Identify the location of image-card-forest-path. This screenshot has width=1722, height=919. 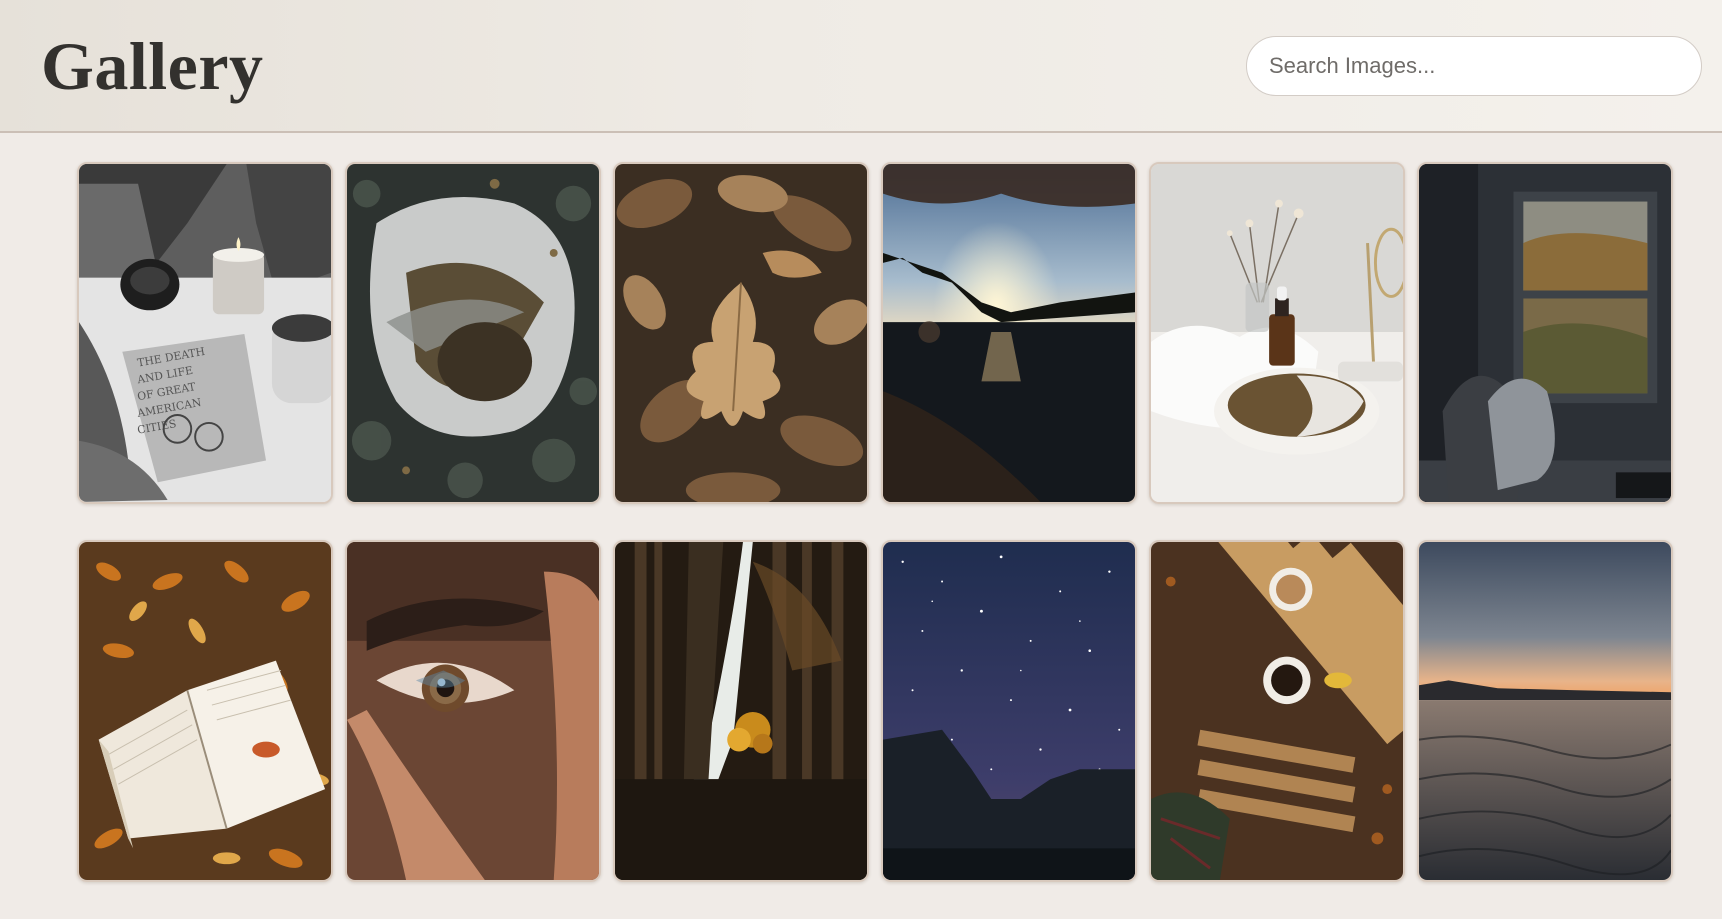
(741, 711).